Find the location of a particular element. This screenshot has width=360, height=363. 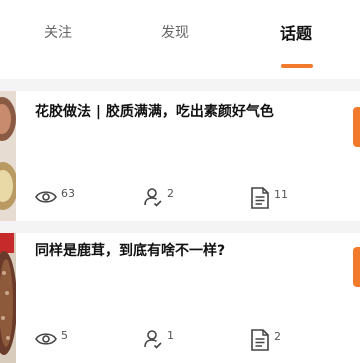

posts-stat: 2 is located at coordinates (265, 340).